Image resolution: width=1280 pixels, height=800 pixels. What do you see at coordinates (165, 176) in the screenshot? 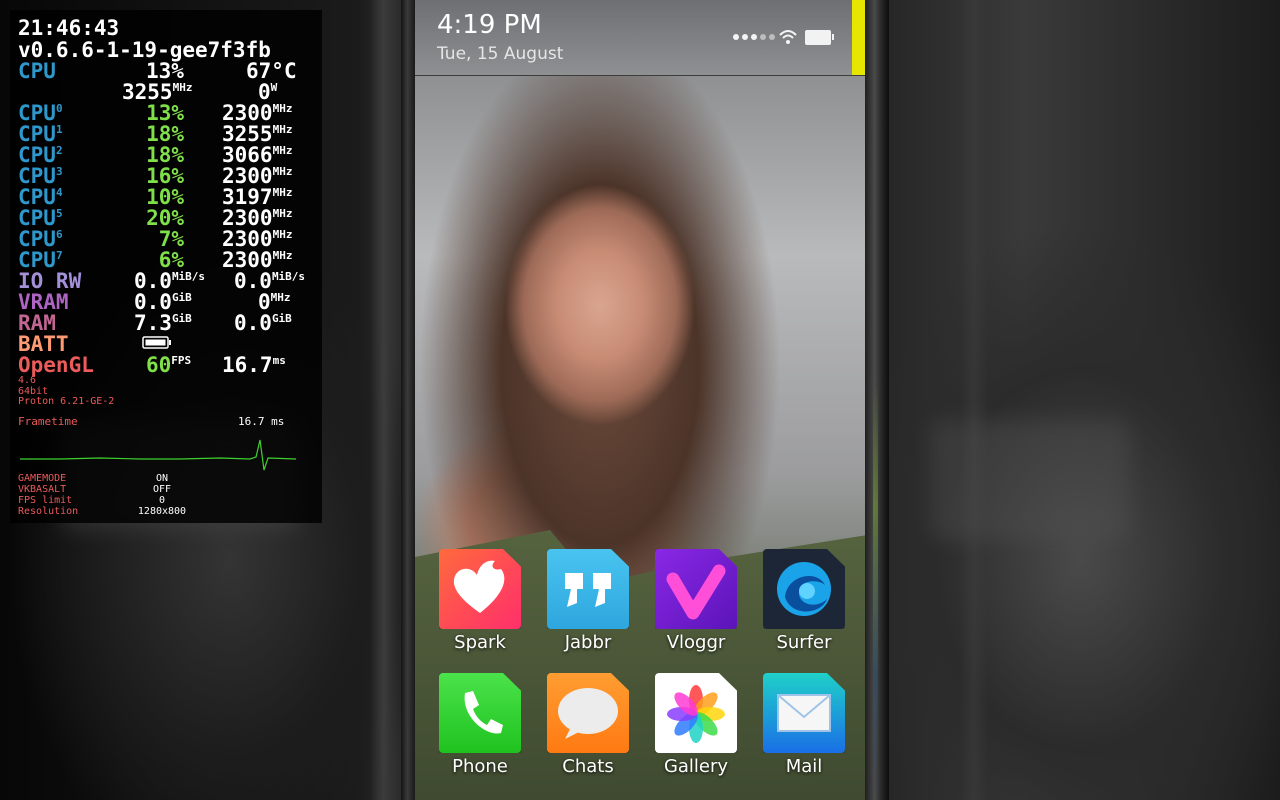
I see `cpu-core-load: 16%` at bounding box center [165, 176].